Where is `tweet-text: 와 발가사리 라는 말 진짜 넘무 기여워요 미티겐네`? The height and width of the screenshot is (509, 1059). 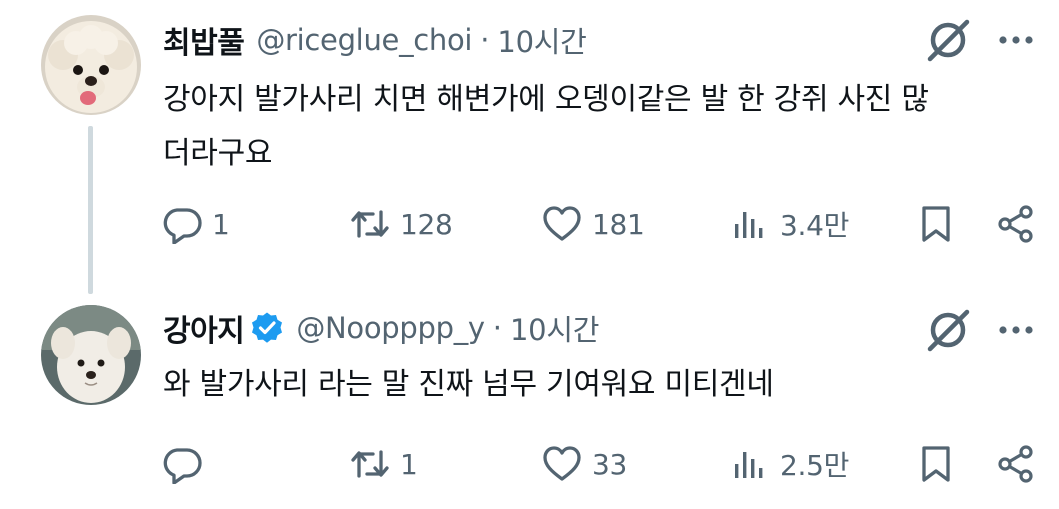
tweet-text: 와 발가사리 라는 말 진짜 넘무 기여워요 미티겐네 is located at coordinates (603, 385).